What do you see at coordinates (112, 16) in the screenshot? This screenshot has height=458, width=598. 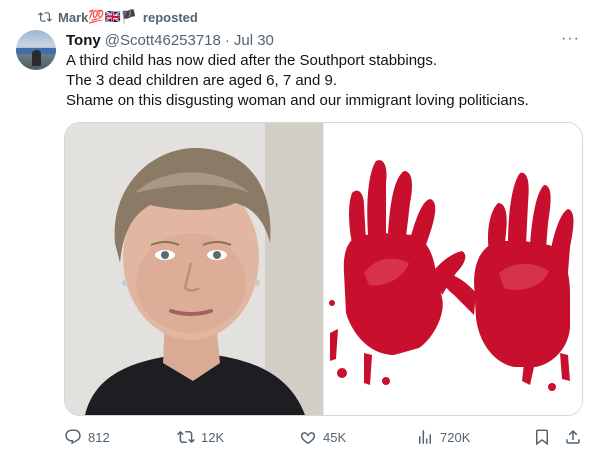 I see `repost-flags: 💯🇬🇧🏴` at bounding box center [112, 16].